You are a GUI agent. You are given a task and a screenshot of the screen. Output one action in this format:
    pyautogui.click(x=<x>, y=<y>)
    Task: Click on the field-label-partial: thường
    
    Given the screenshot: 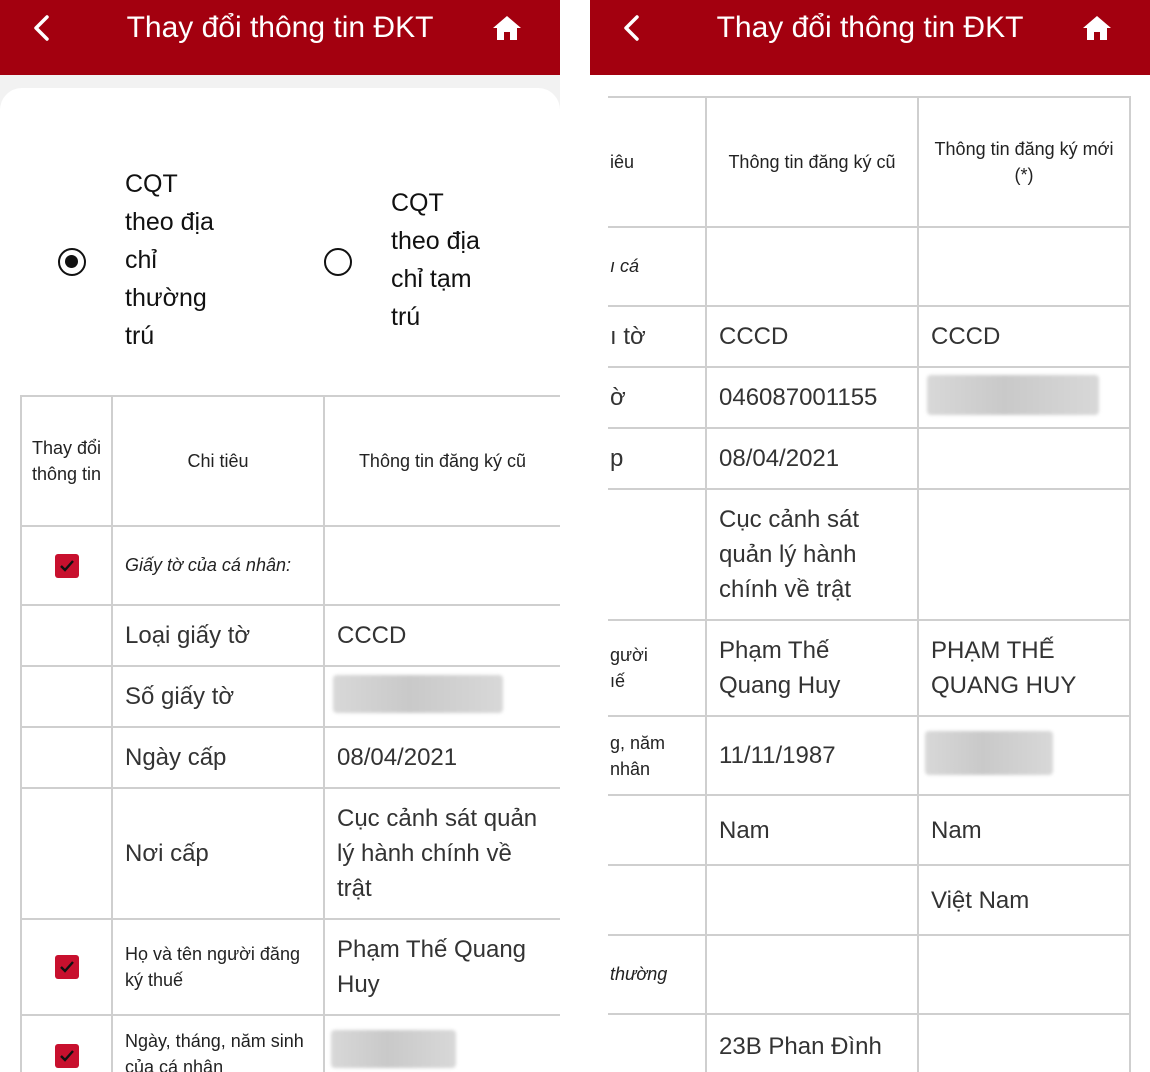 What is the action you would take?
    pyautogui.click(x=657, y=974)
    